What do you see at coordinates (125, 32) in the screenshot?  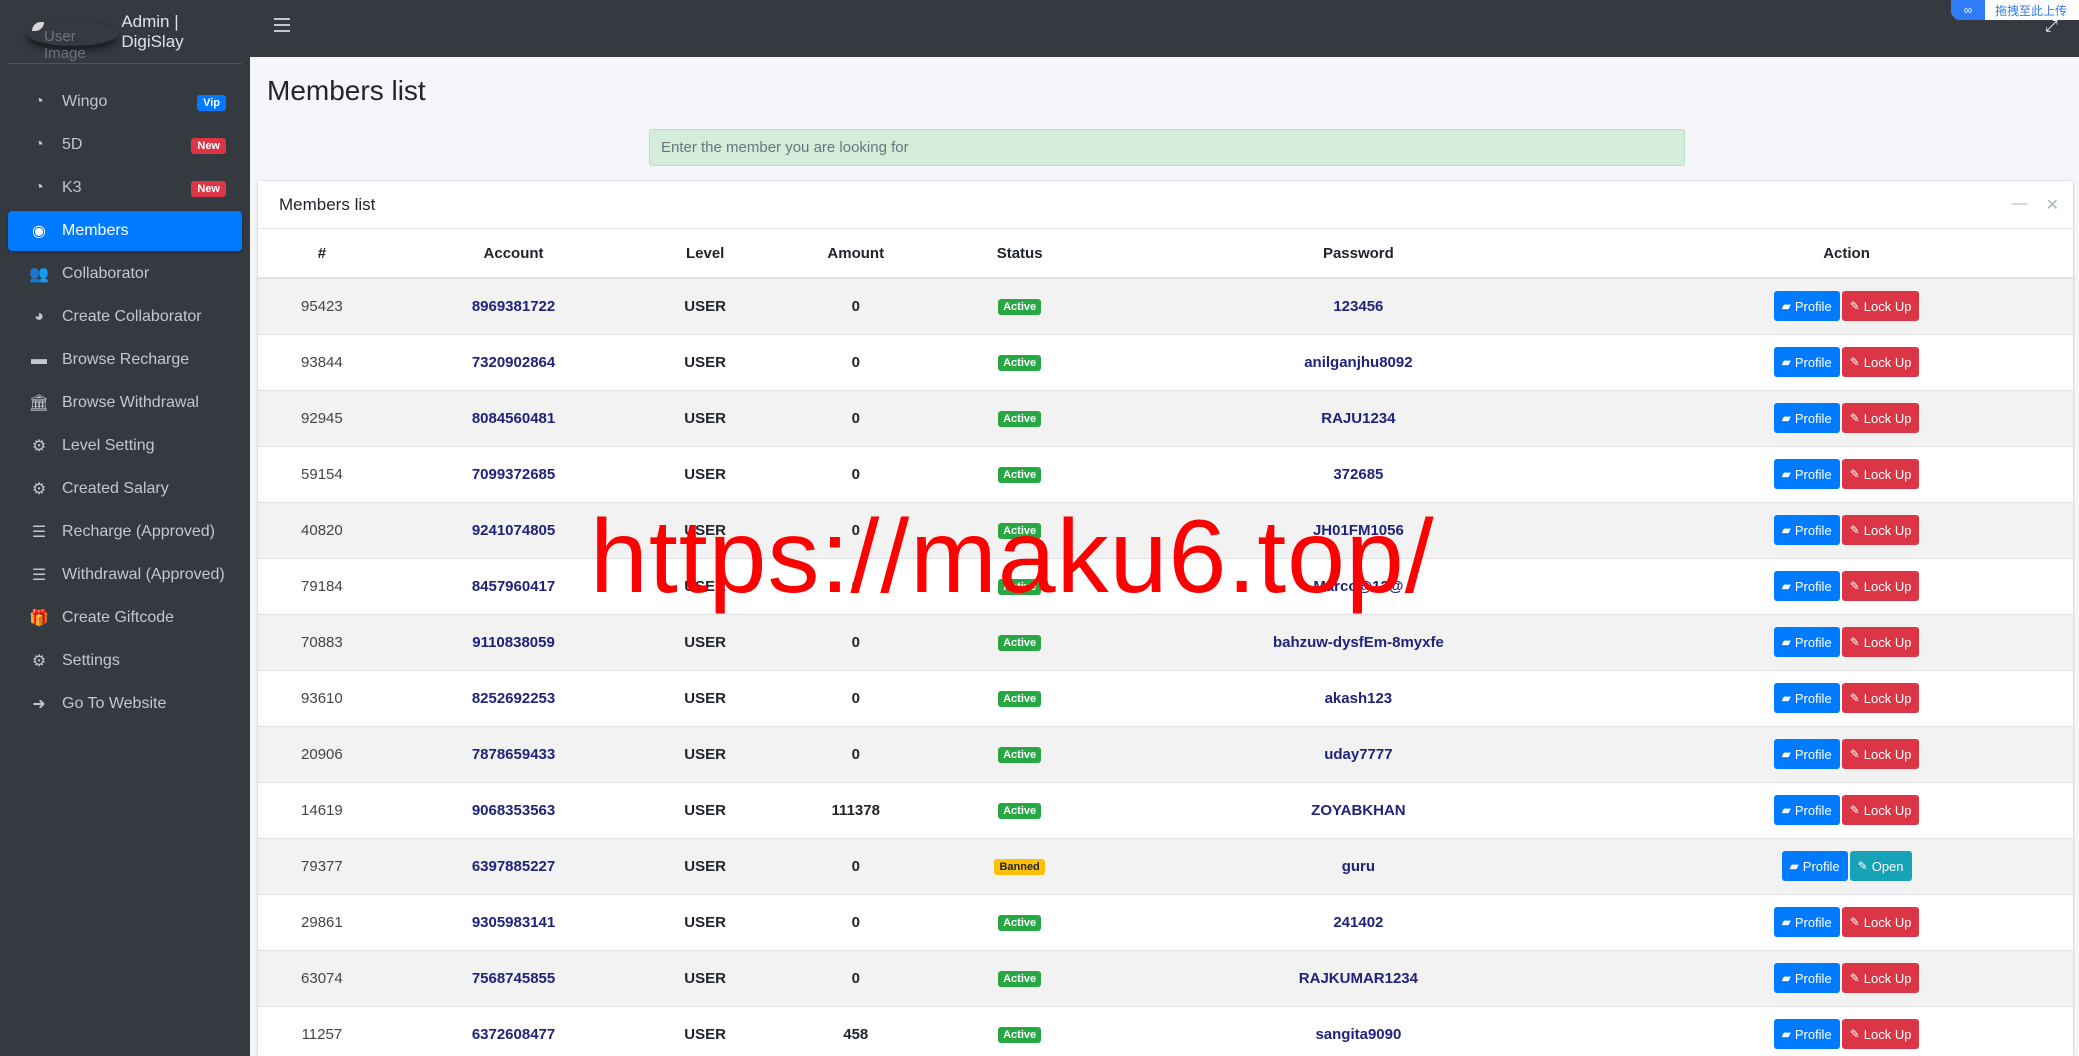 I see `brand-link: User Image Admin | DigiSlay` at bounding box center [125, 32].